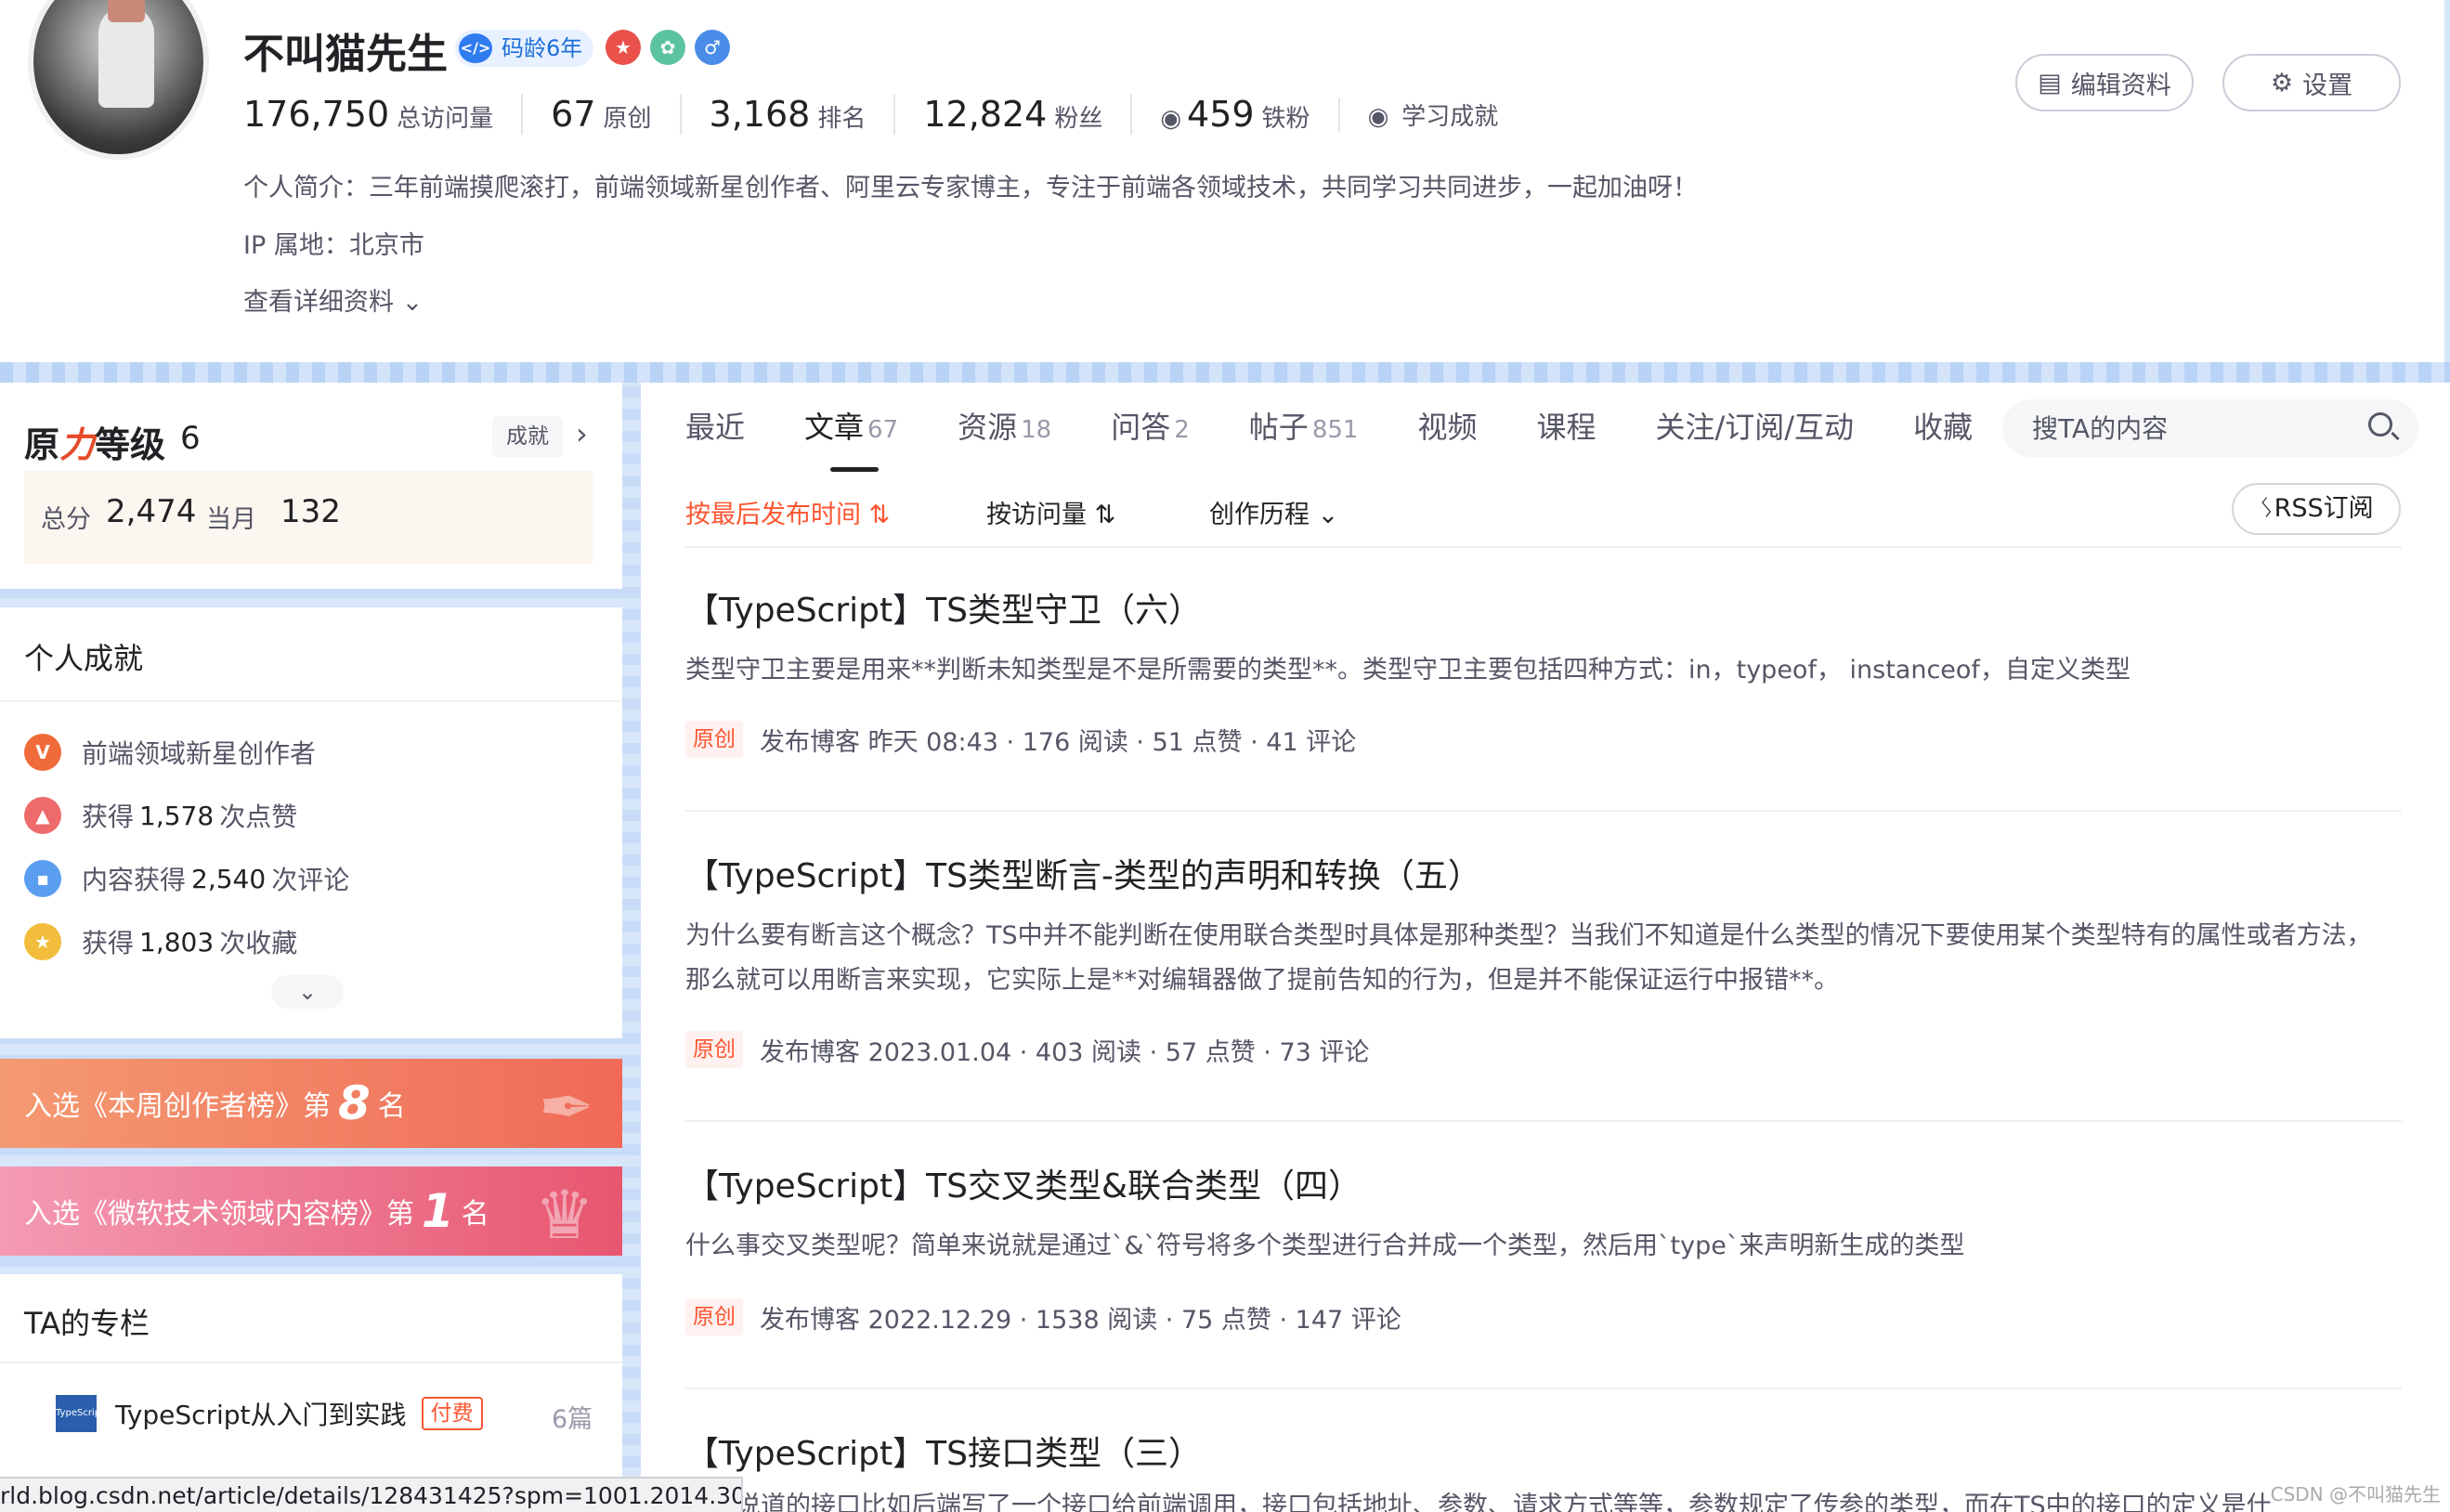 The height and width of the screenshot is (1512, 2450). I want to click on achievement-item: ▪ 内容获得 2,540 次评论, so click(186, 878).